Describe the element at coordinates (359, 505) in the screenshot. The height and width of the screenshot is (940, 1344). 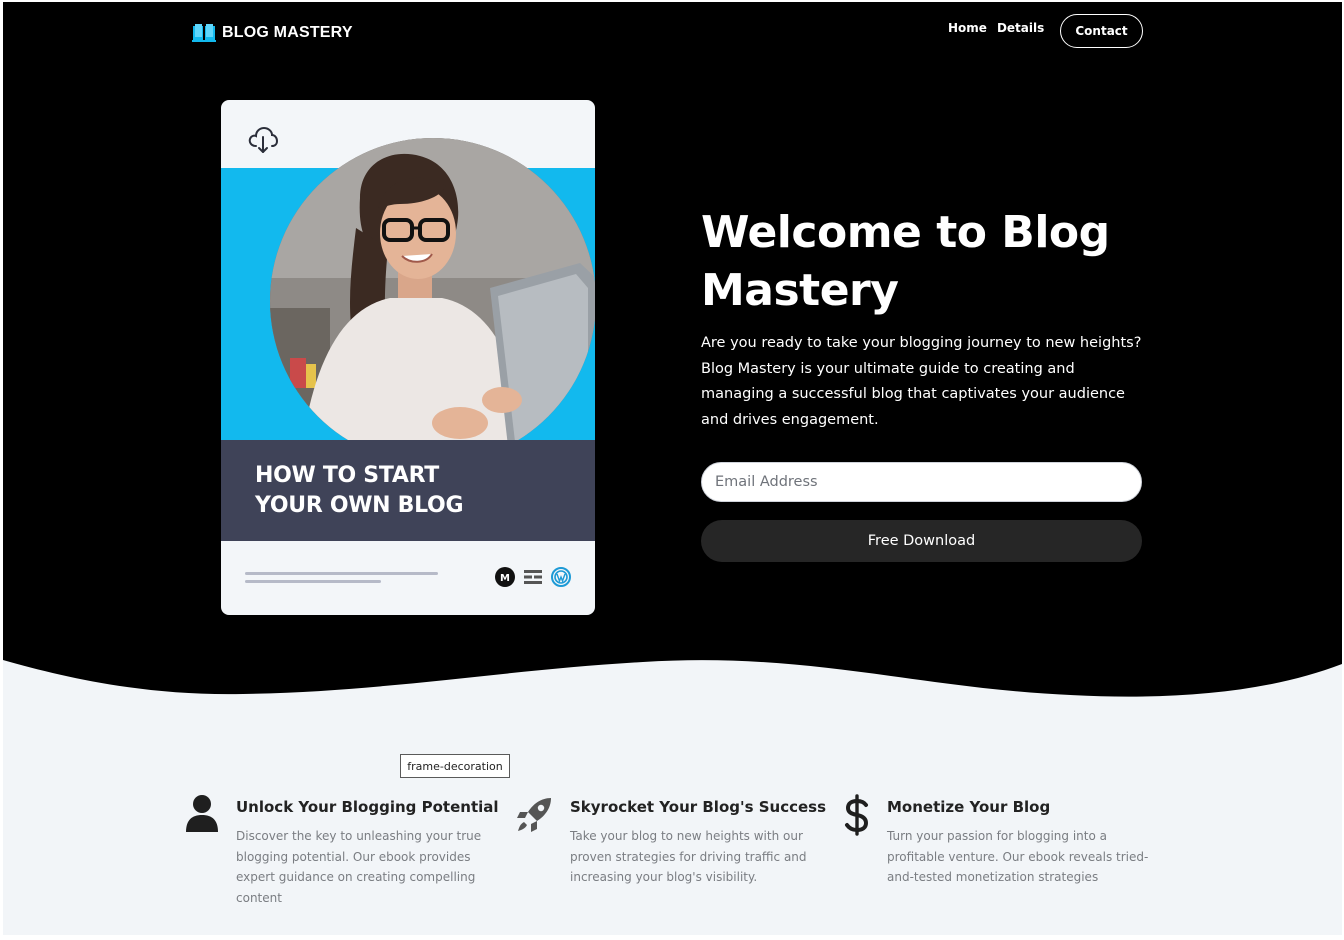
I see `cover-title-line-2: YOUR OWN BLOG` at that location.